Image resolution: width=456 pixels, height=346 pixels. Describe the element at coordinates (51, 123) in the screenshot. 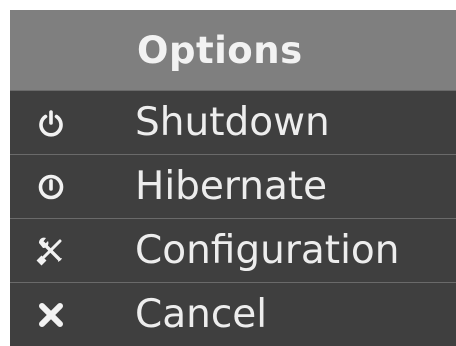

I see `power-icon` at that location.